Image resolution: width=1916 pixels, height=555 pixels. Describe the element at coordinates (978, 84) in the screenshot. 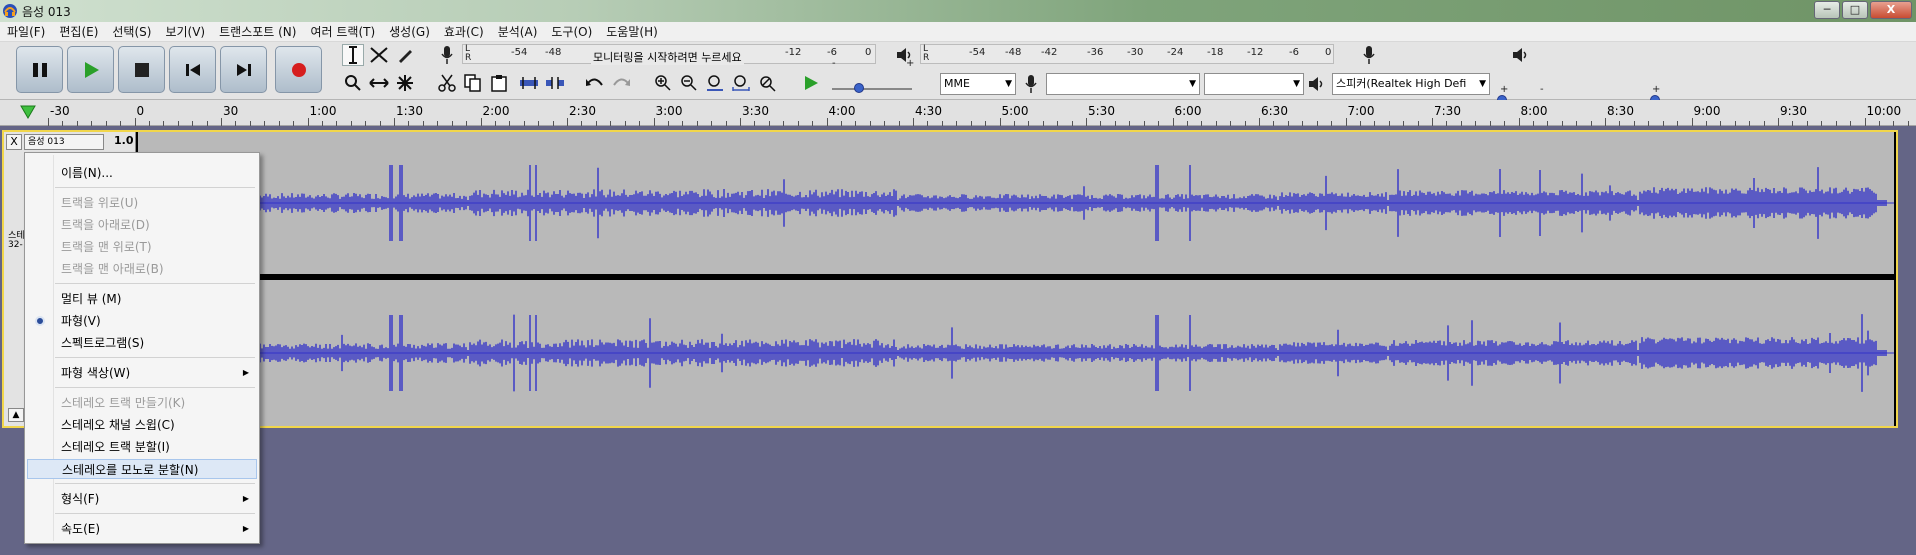

I see `audio-host-select: MME ▼` at that location.